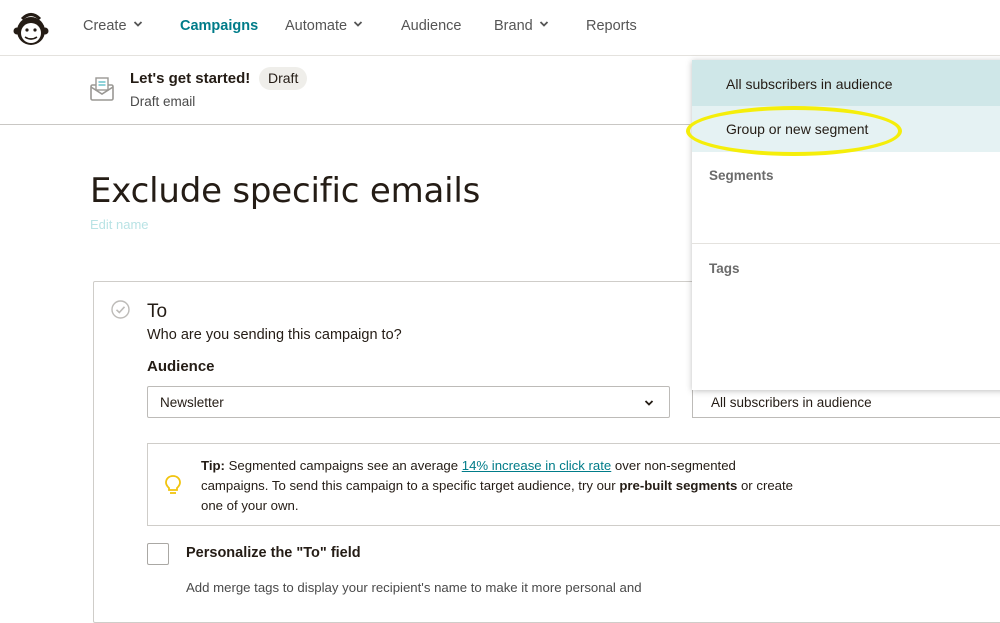 This screenshot has width=1000, height=623. What do you see at coordinates (158, 554) in the screenshot?
I see `personalize-checkbox` at bounding box center [158, 554].